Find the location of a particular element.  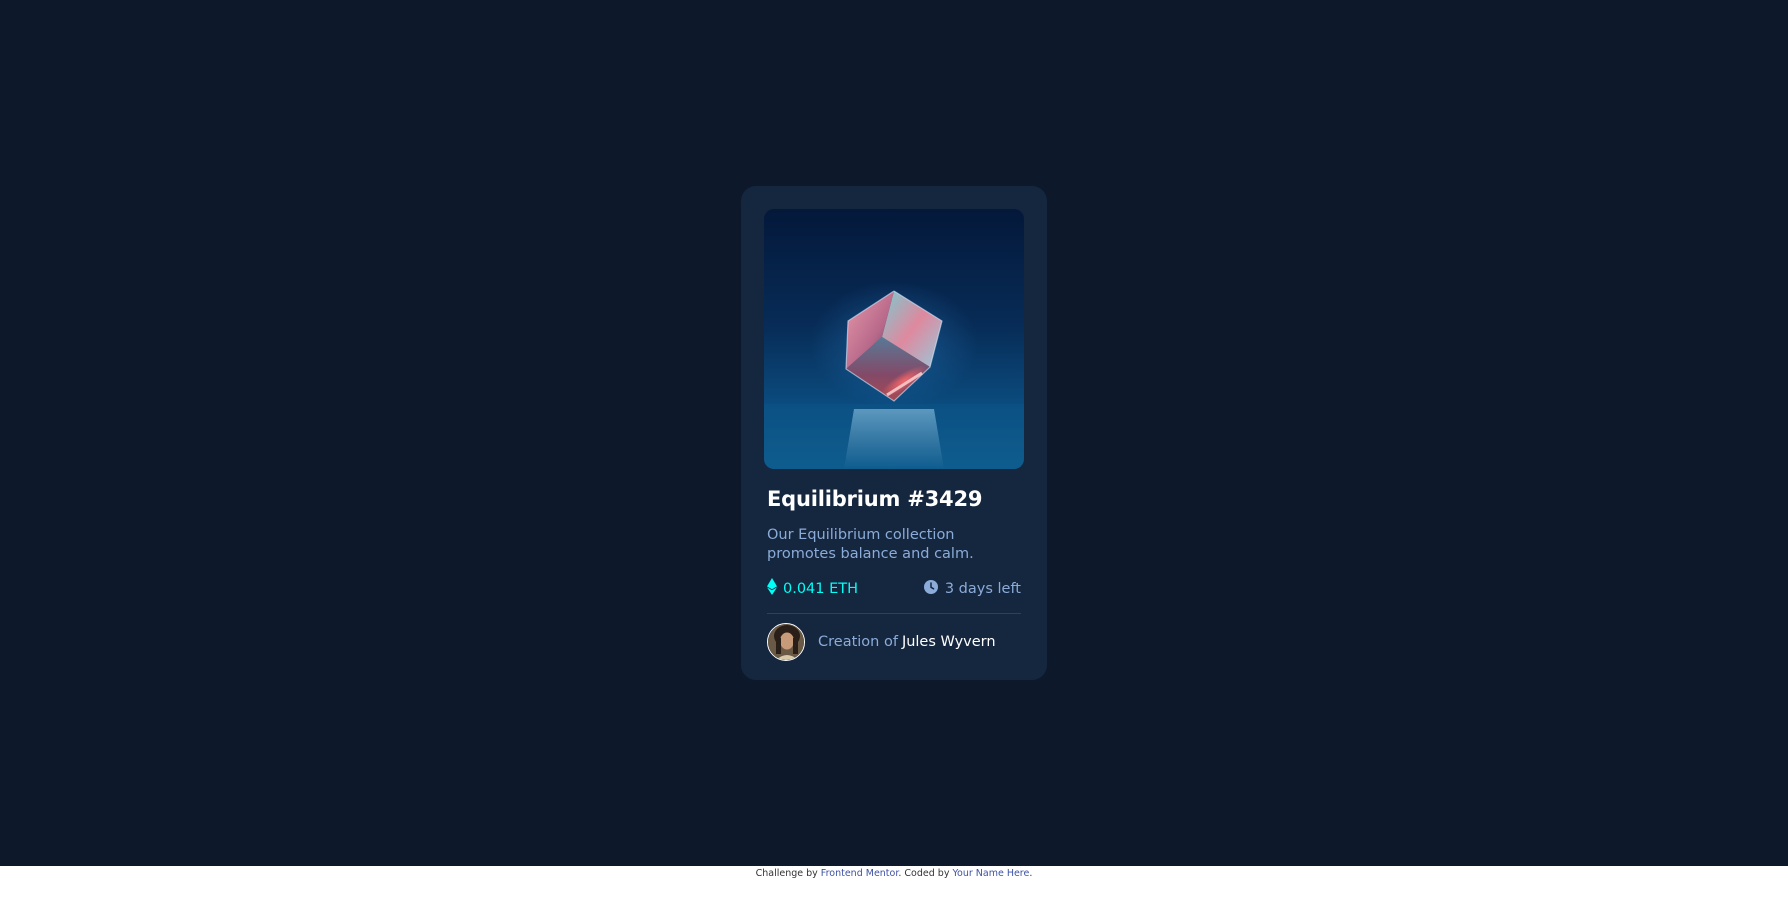

nft-image is located at coordinates (894, 339).